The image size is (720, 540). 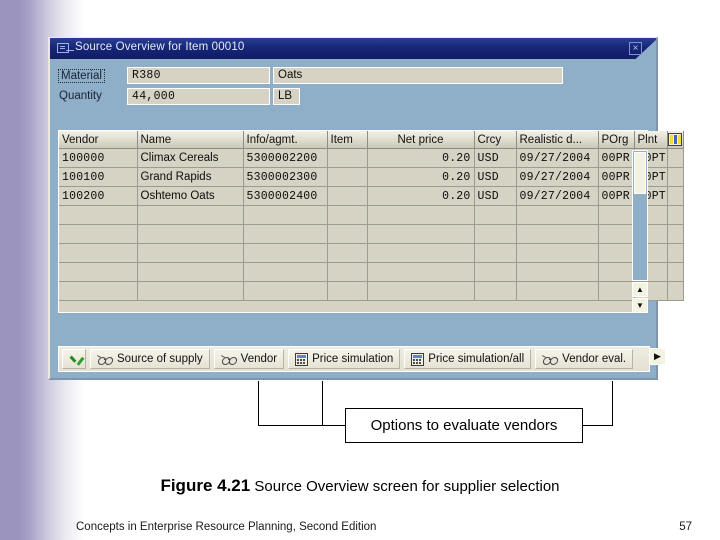 What do you see at coordinates (640, 289) in the screenshot?
I see `vscroll-up-button: ▲` at bounding box center [640, 289].